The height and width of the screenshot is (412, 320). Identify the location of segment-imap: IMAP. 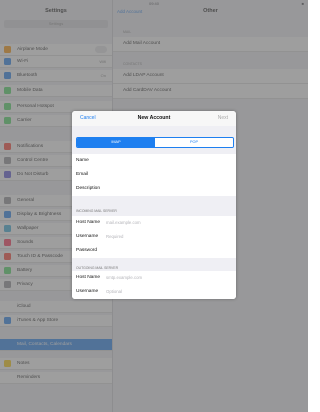
(116, 142).